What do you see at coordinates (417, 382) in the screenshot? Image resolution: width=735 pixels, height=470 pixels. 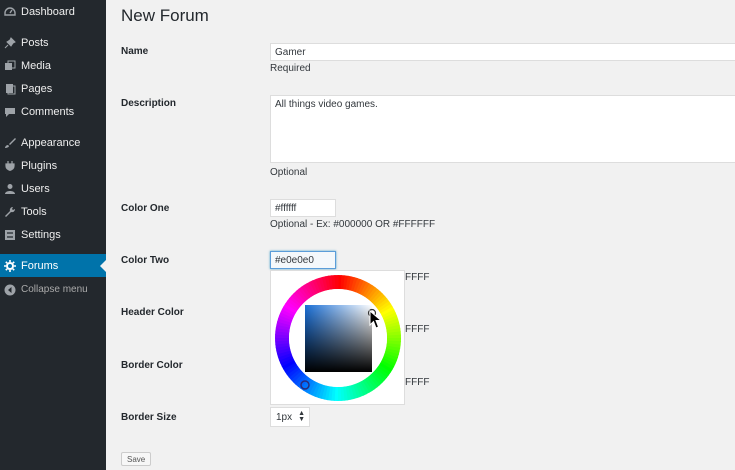 I see `border-color-help: FFFF` at bounding box center [417, 382].